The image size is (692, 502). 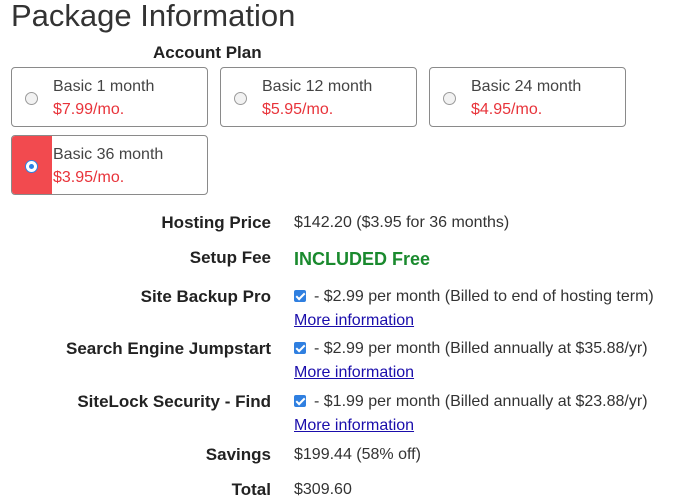 I want to click on plan-name: Basic 12 month, so click(x=317, y=86).